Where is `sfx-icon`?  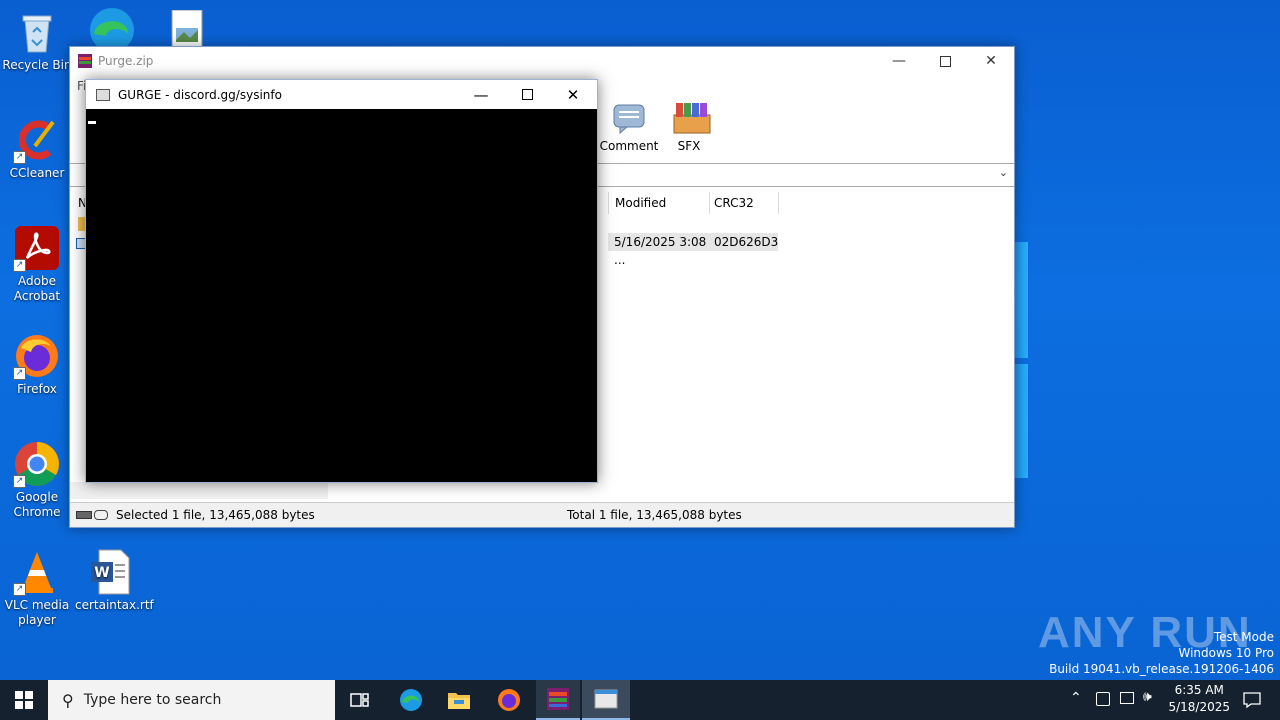
sfx-icon is located at coordinates (691, 118).